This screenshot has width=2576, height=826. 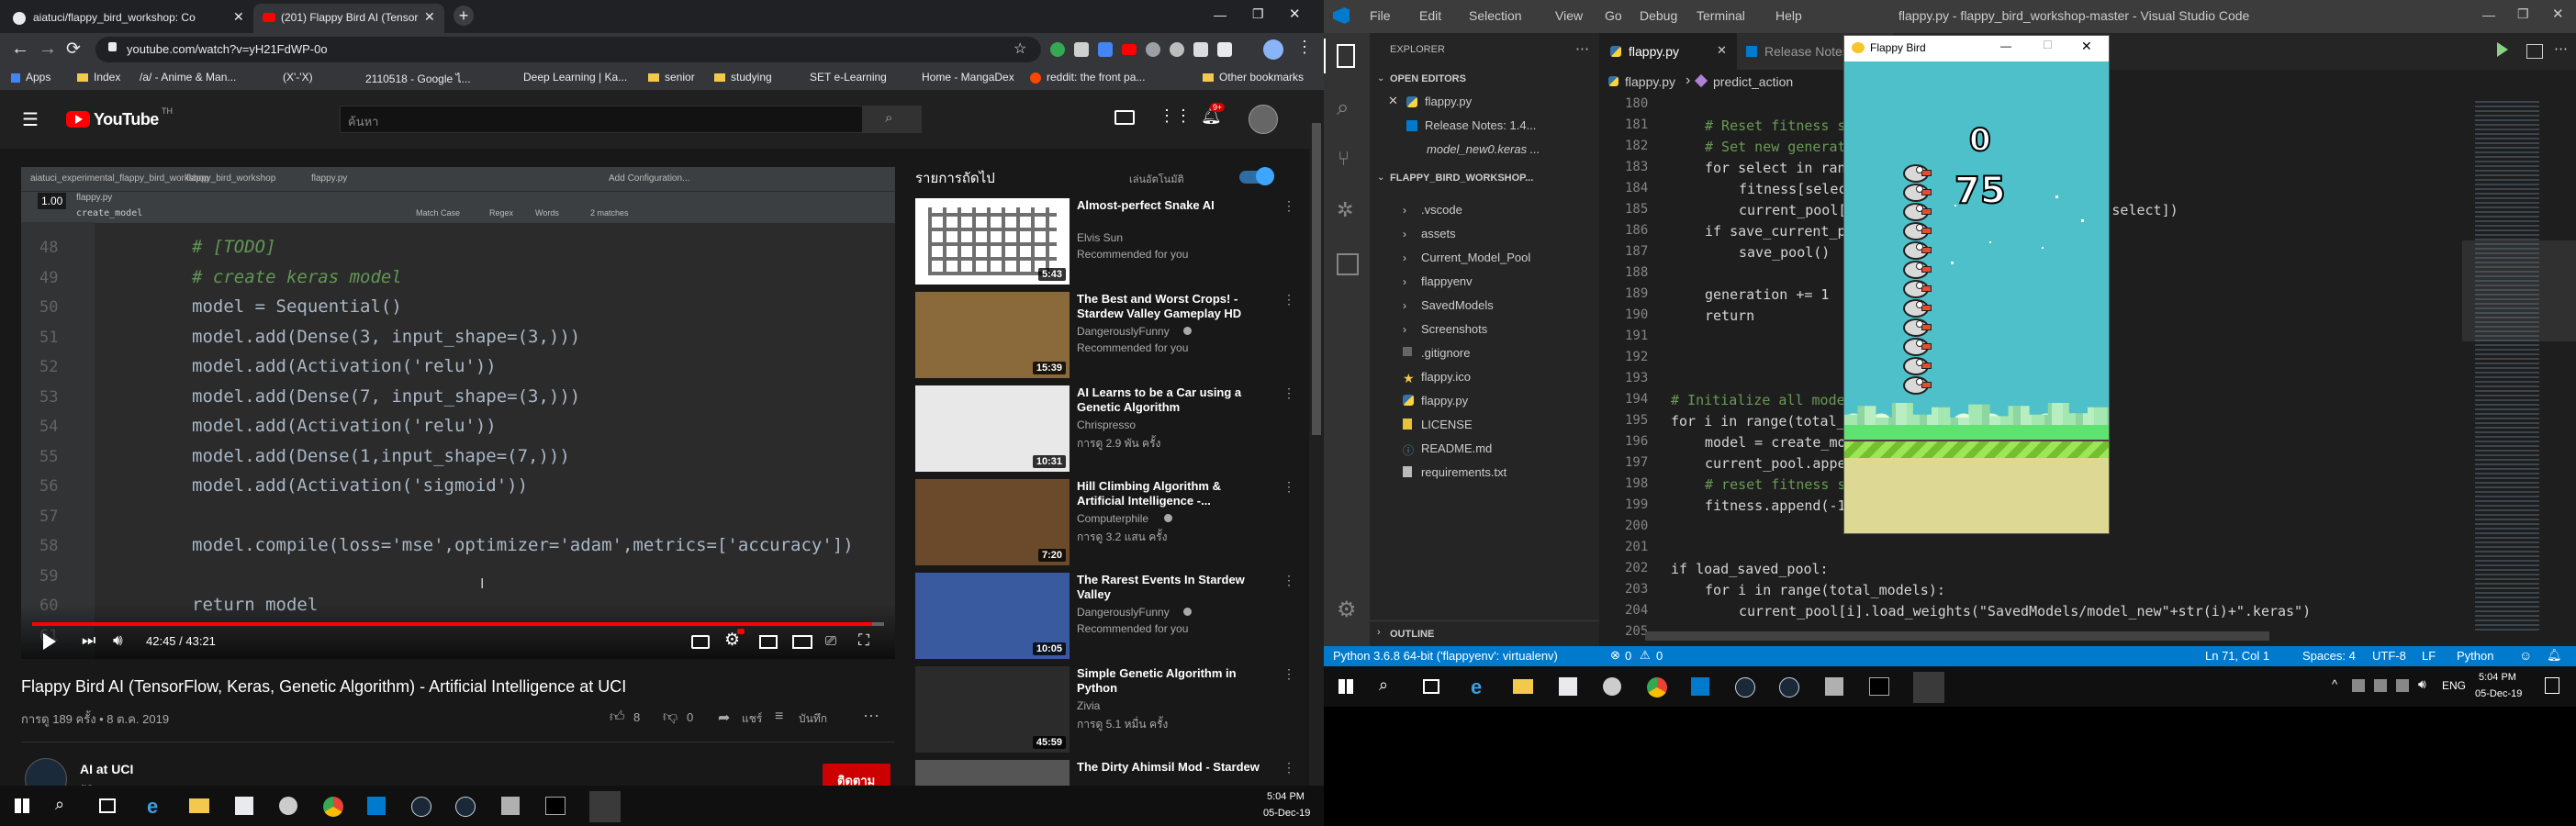 What do you see at coordinates (2554, 655) in the screenshot?
I see `bell-icon: 🔔︎` at bounding box center [2554, 655].